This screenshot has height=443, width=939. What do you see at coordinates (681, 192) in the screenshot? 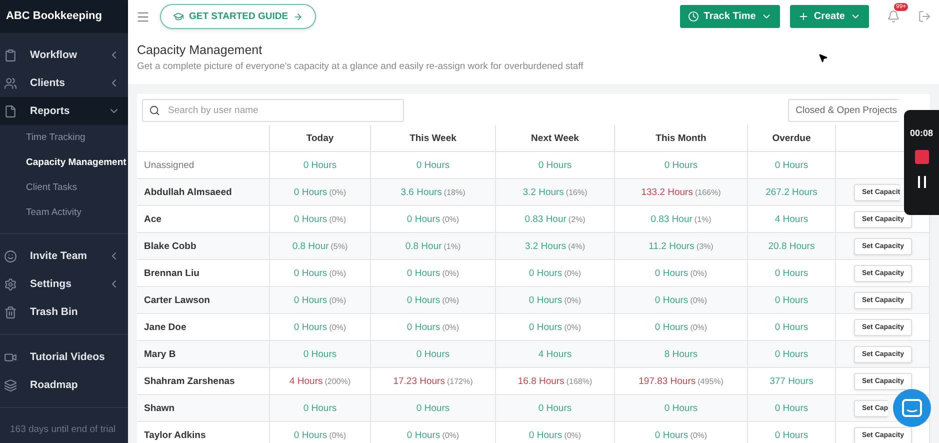
I see `hours-cell: 133.2 Hours (166%)` at bounding box center [681, 192].